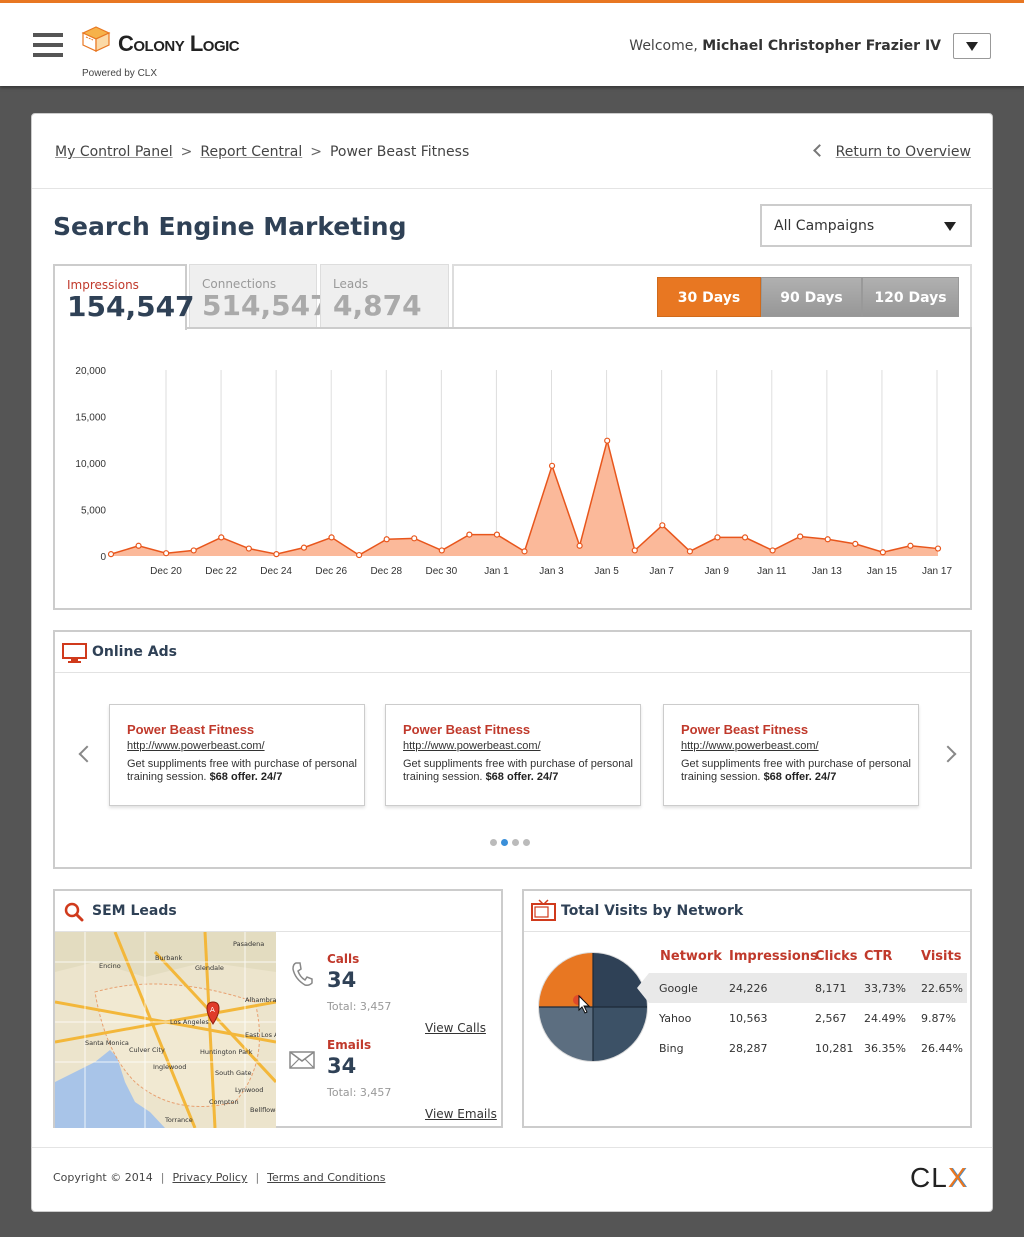 This screenshot has width=1024, height=1237. I want to click on x-tick-label: Dec 24, so click(276, 571).